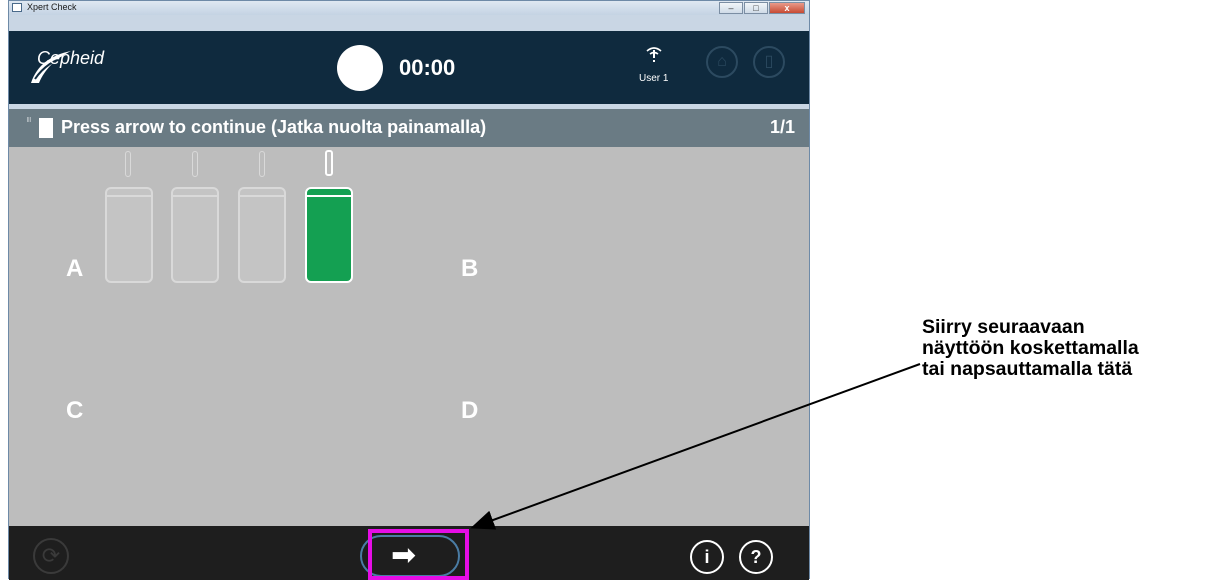 Image resolution: width=1228 pixels, height=580 pixels. I want to click on callout-line-3: tai napsauttamalla tätä, so click(1027, 369).